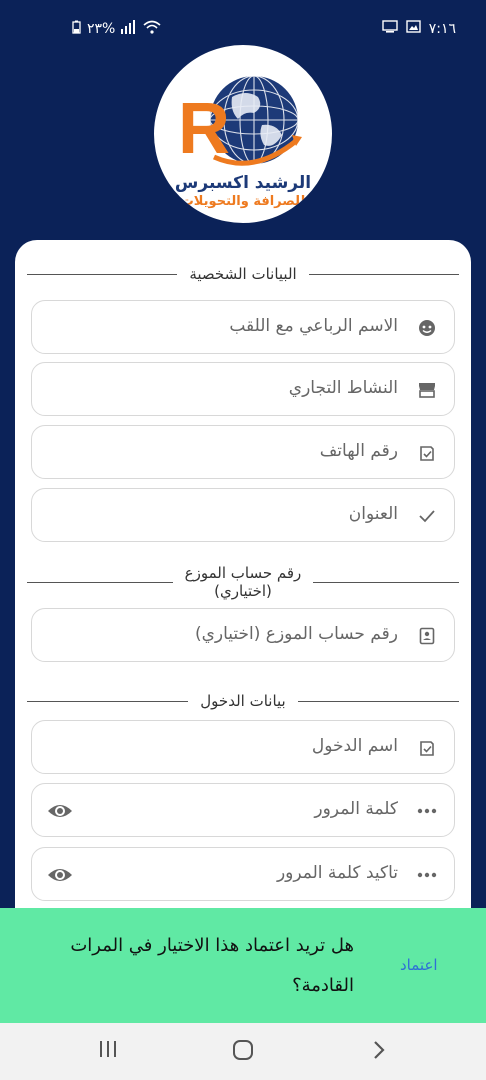 This screenshot has width=486, height=1080. What do you see at coordinates (313, 326) in the screenshot?
I see `full-name-placeholder: الاسم الرباعي مع اللقب` at bounding box center [313, 326].